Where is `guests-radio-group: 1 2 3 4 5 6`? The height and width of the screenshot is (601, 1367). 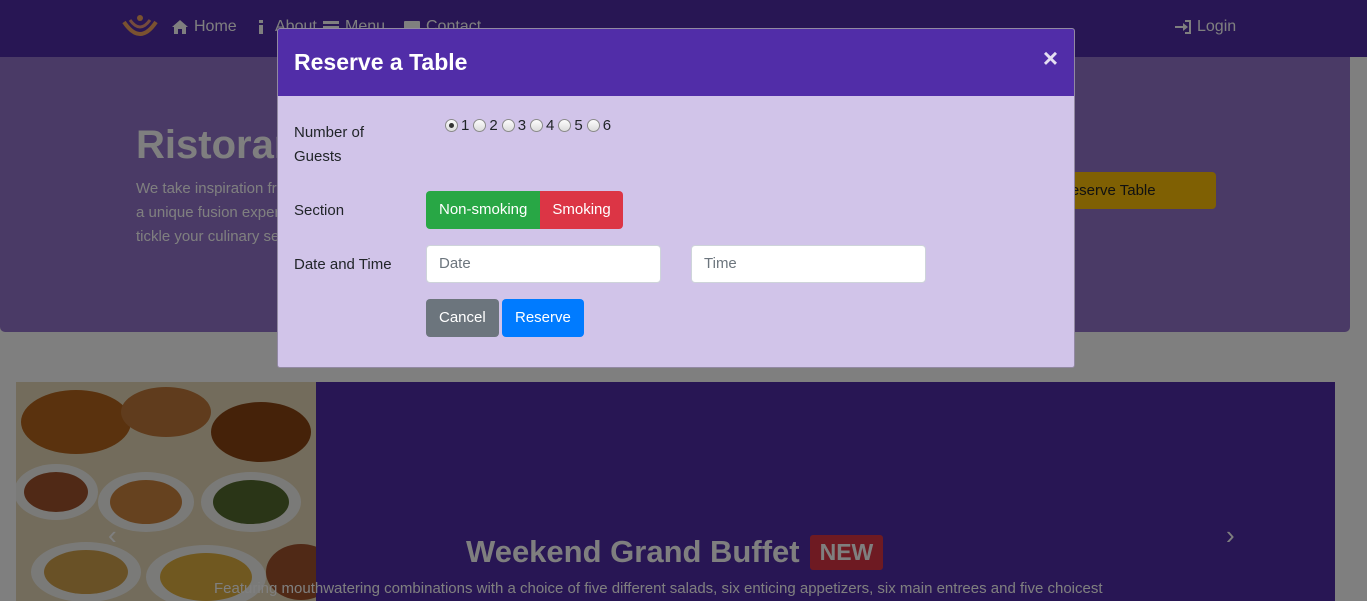 guests-radio-group: 1 2 3 4 5 6 is located at coordinates (530, 125).